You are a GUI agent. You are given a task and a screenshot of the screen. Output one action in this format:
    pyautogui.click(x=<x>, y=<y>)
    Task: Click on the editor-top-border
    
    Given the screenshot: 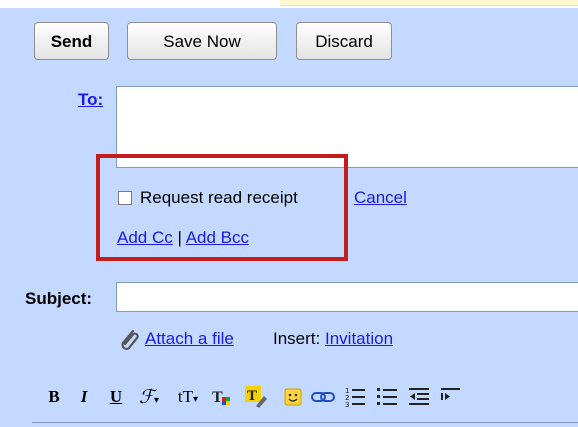 What is the action you would take?
    pyautogui.click(x=305, y=422)
    